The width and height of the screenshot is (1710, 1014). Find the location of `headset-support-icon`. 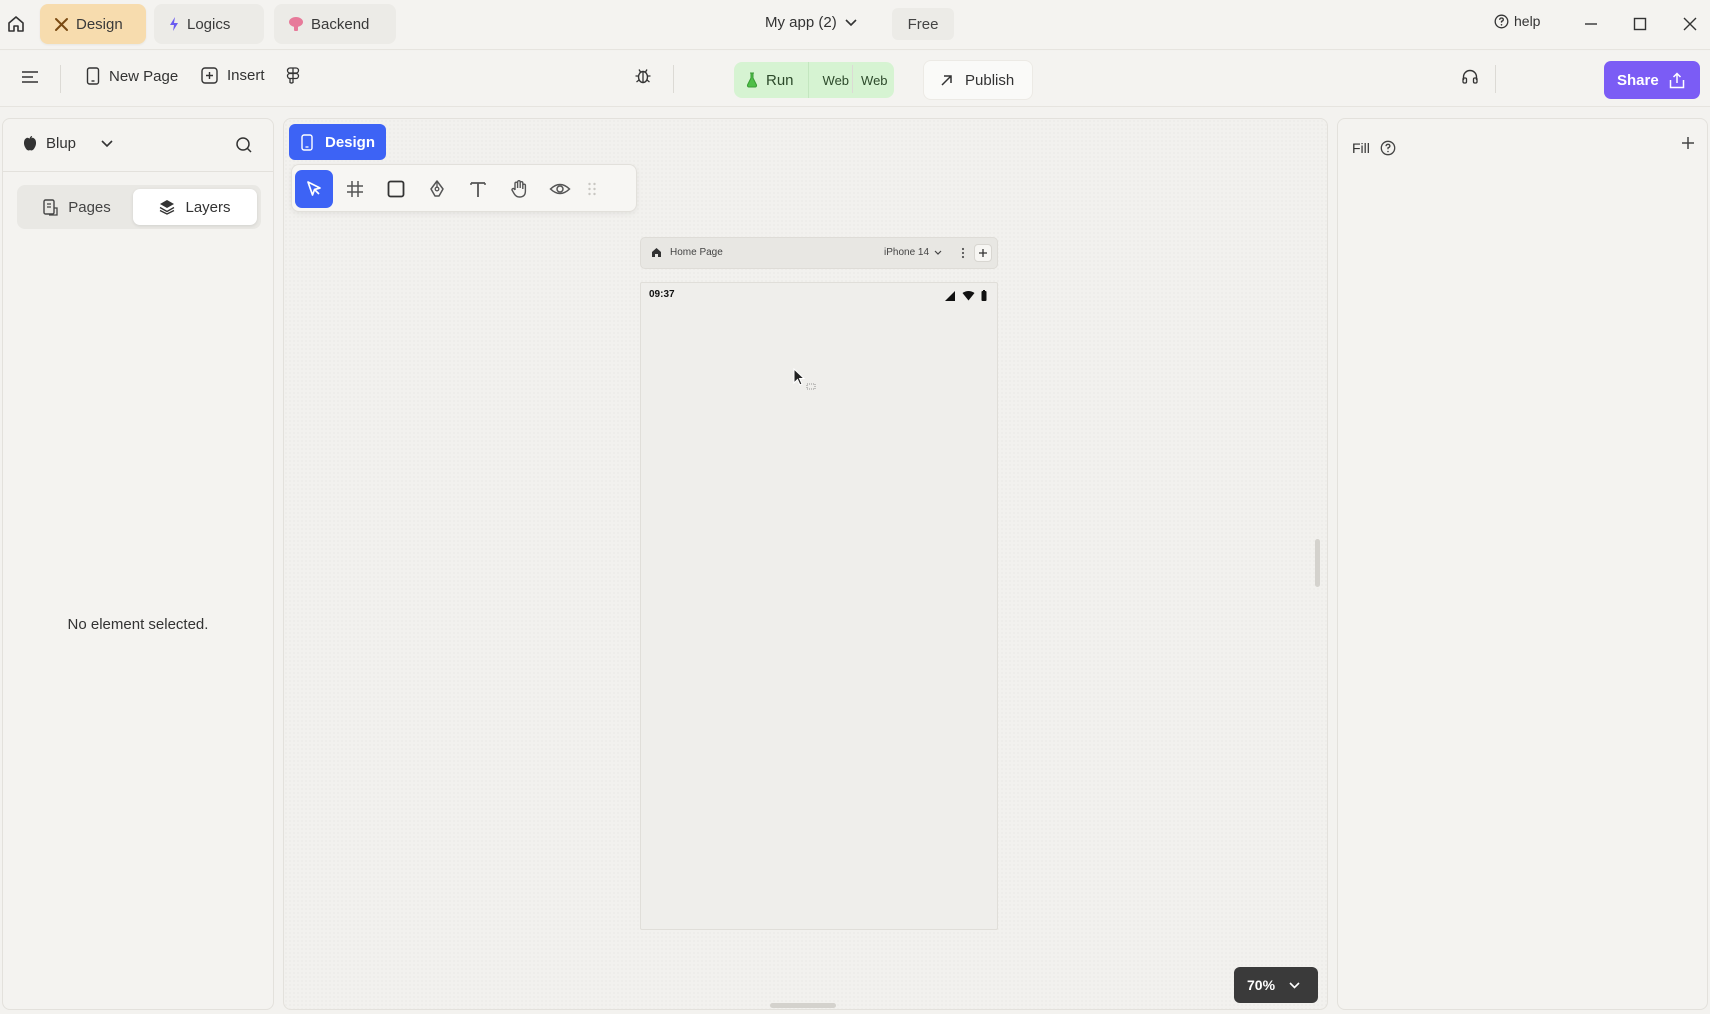

headset-support-icon is located at coordinates (1470, 77).